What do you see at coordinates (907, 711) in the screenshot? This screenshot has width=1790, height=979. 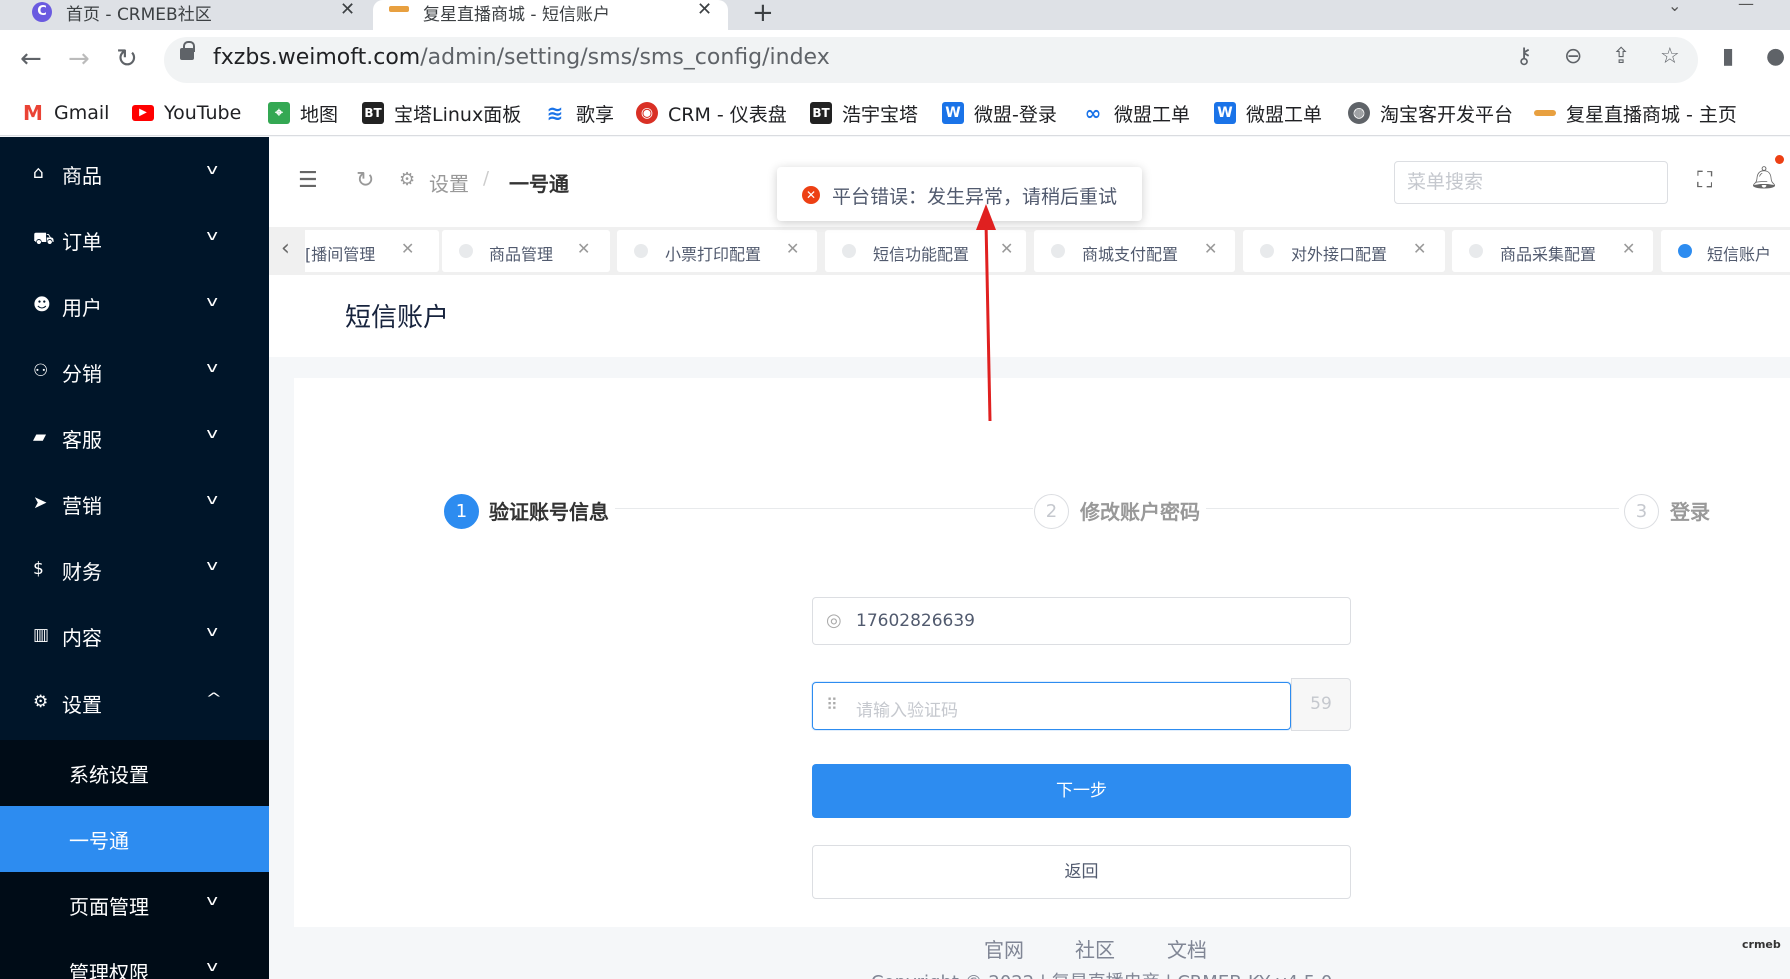 I see `code-placeholder: 请输入验证码` at bounding box center [907, 711].